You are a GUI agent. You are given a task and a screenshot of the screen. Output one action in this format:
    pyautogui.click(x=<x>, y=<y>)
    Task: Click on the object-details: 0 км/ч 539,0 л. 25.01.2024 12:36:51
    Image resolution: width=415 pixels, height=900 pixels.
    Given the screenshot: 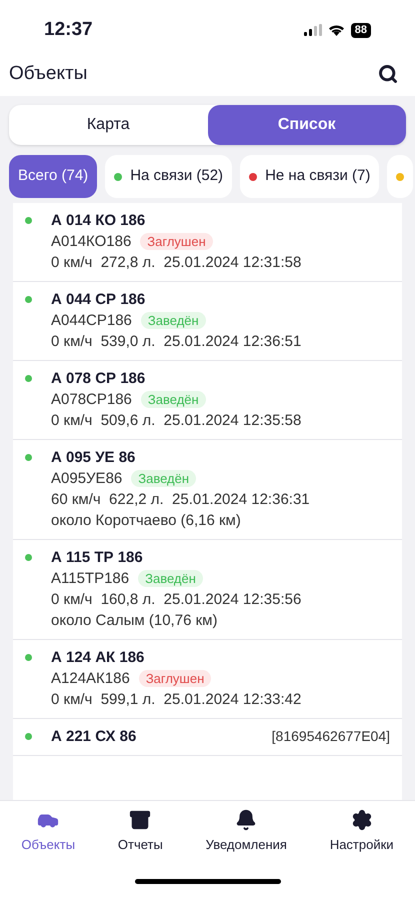 What is the action you would take?
    pyautogui.click(x=176, y=342)
    